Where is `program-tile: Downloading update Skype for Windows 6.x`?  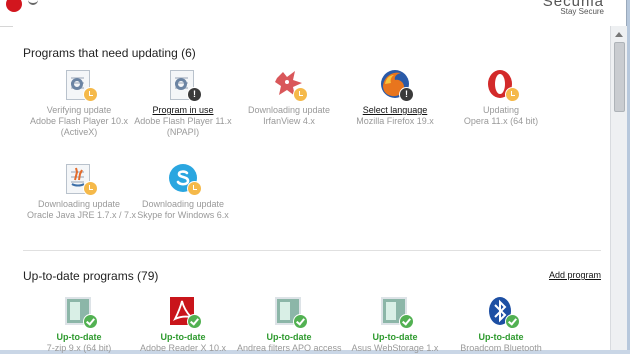
program-tile: Downloading update Skype for Windows 6.x is located at coordinates (183, 191).